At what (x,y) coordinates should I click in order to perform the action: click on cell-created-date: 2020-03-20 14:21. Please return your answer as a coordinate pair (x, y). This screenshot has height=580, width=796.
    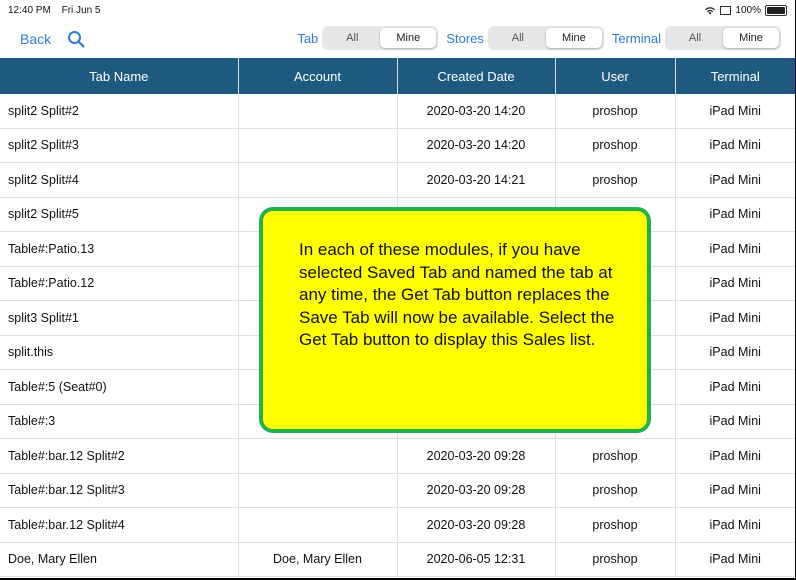
    Looking at the image, I should click on (476, 180).